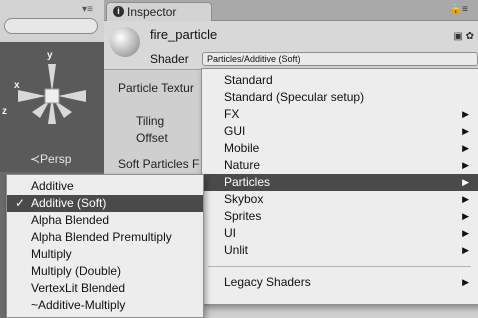 The width and height of the screenshot is (478, 318). I want to click on menu-item-label: Mobile, so click(242, 148).